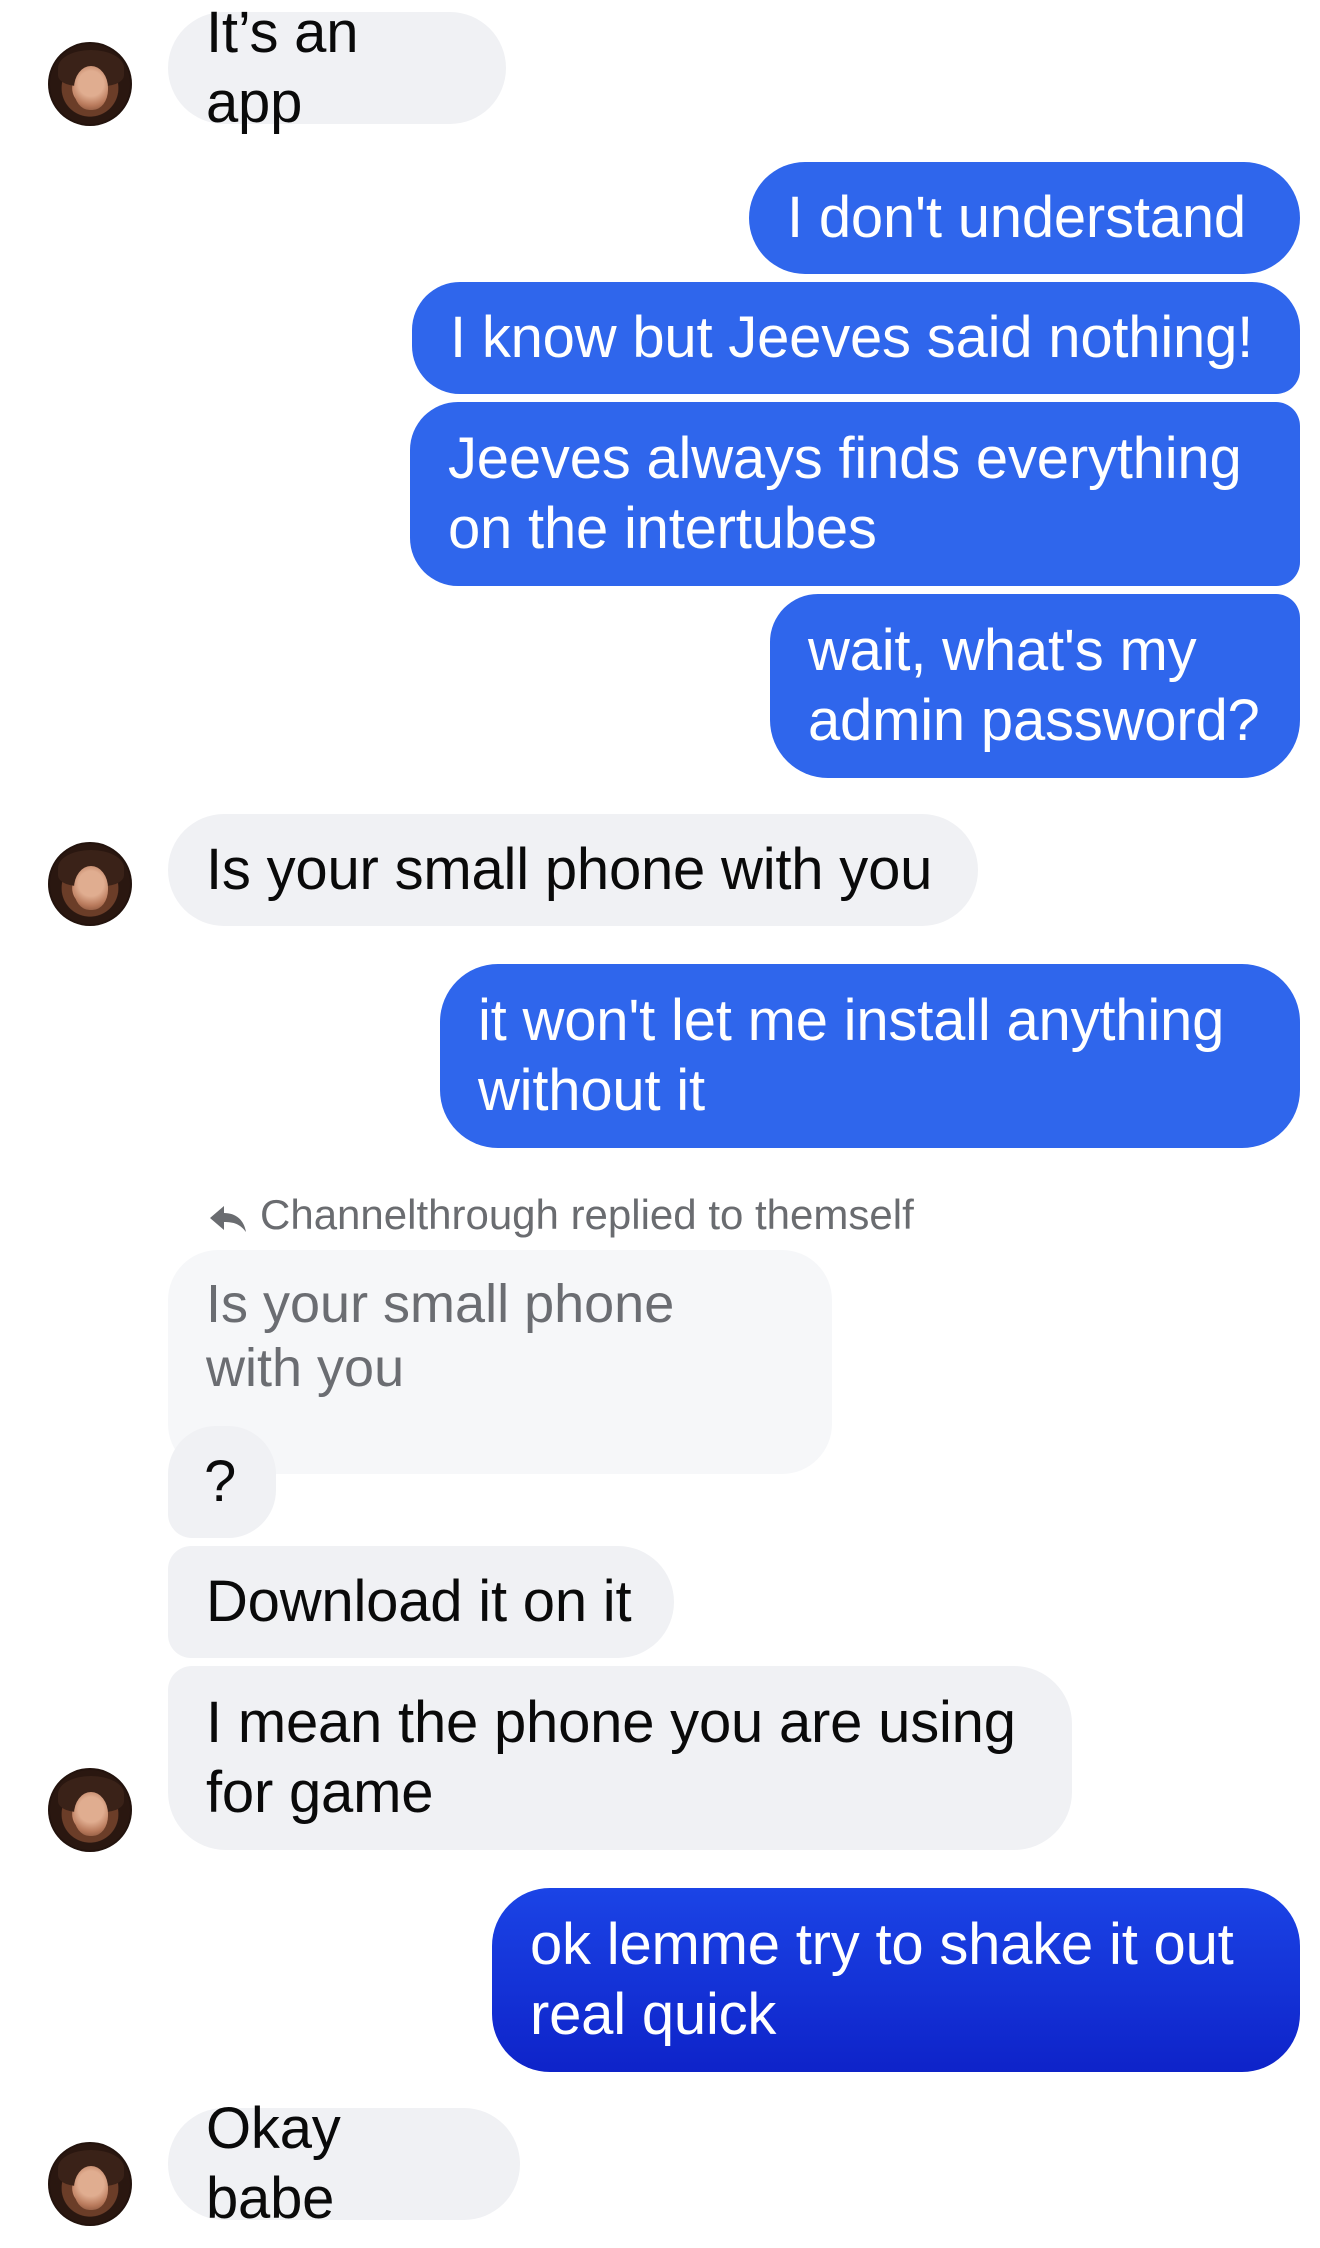  I want to click on quoted-message: Is your small phone with you, so click(500, 1362).